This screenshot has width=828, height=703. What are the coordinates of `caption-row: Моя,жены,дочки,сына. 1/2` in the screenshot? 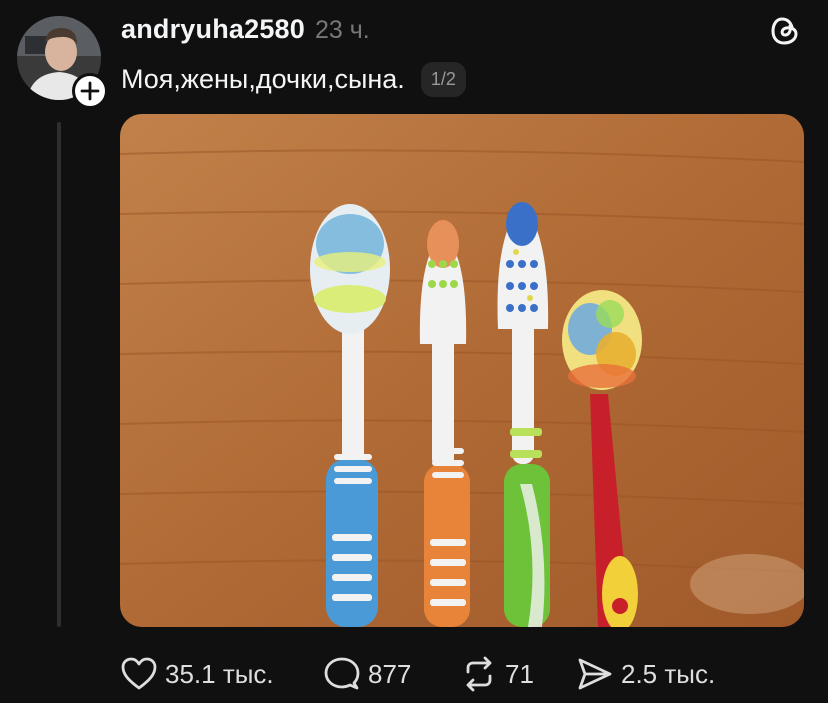 It's located at (293, 79).